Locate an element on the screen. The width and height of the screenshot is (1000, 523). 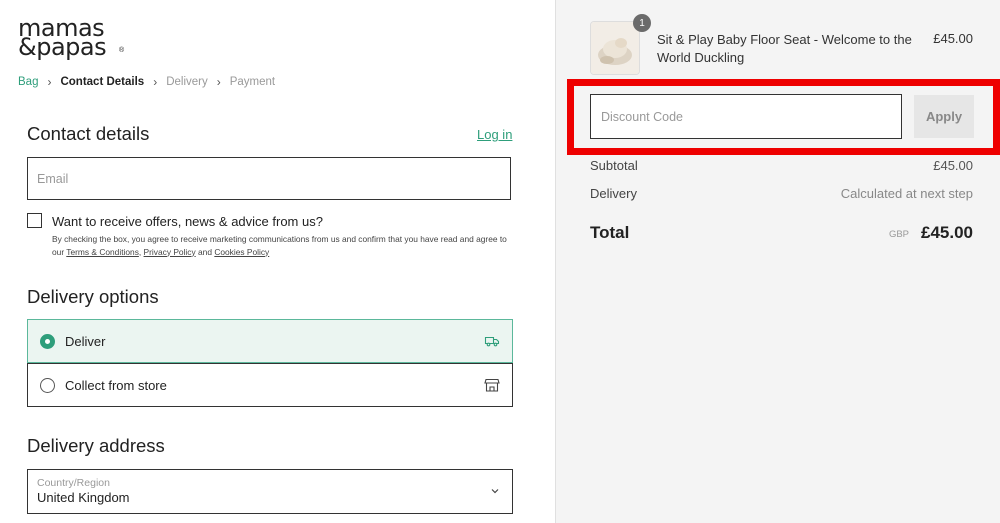
delivery-value: Calculated at next step is located at coordinates (906, 193).